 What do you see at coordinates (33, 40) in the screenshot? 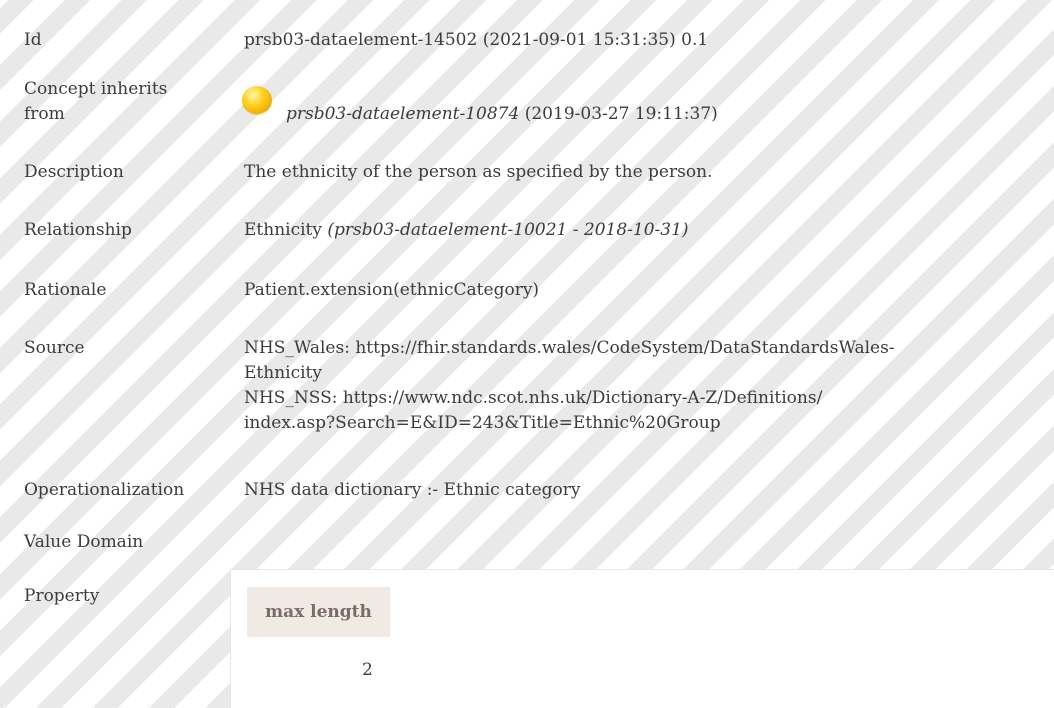
I see `field-label-id: Id` at bounding box center [33, 40].